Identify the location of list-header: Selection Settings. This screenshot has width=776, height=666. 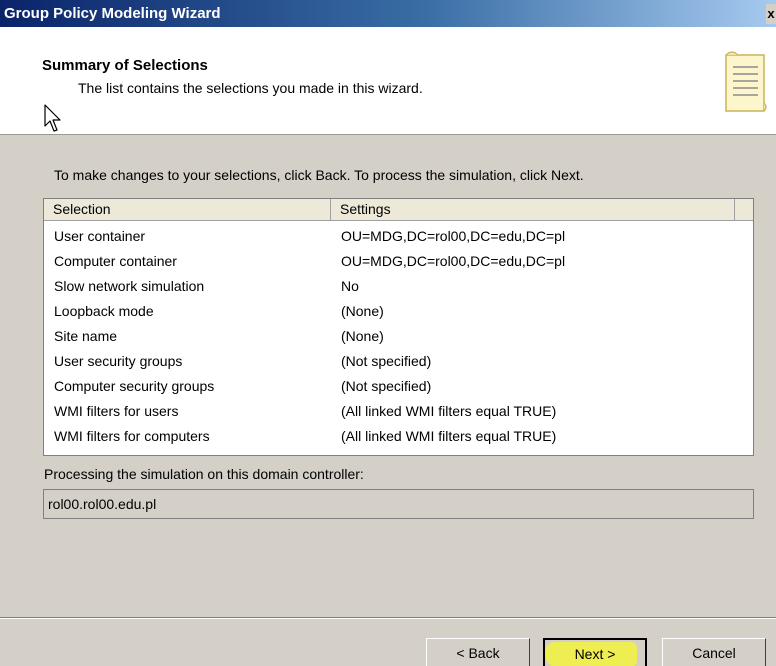
(398, 210).